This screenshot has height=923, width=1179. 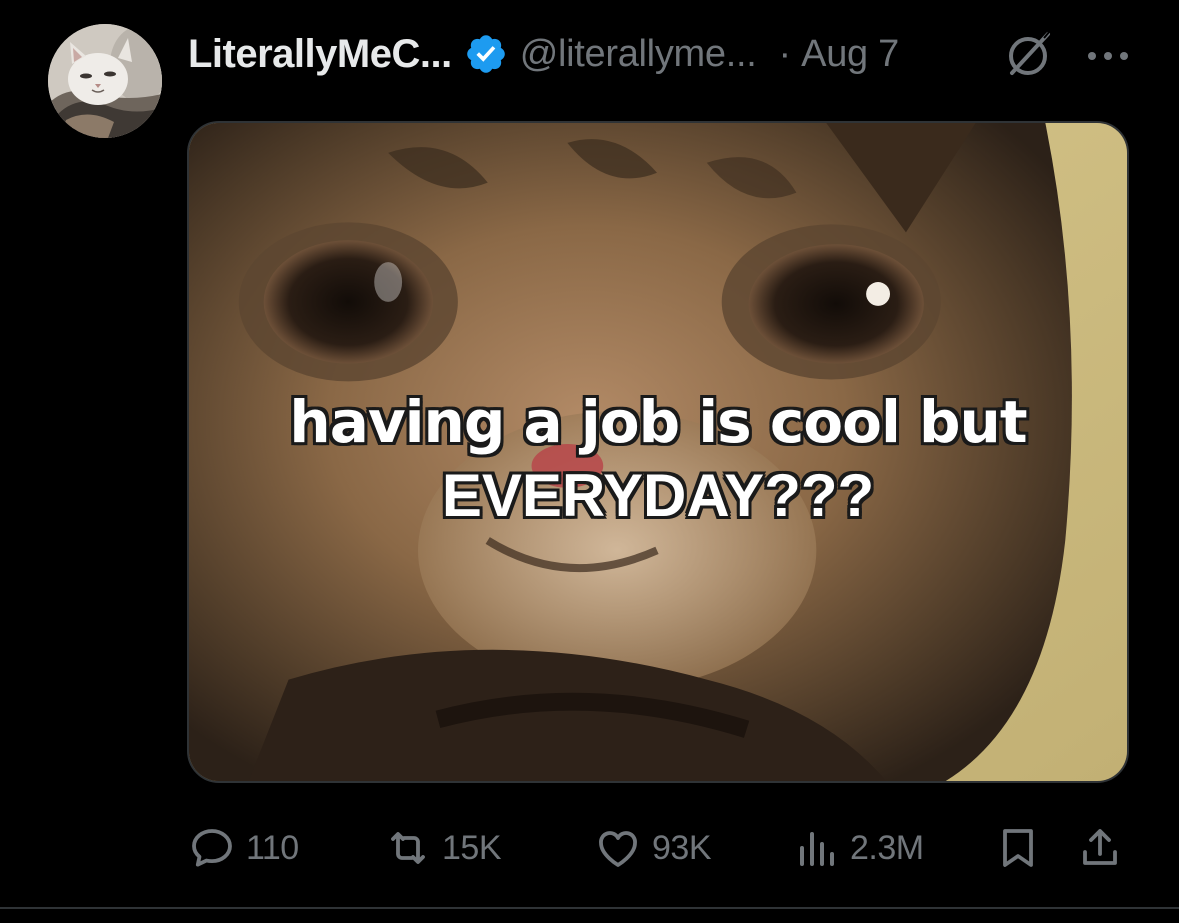 I want to click on post-timestamp: Aug 7, so click(x=850, y=54).